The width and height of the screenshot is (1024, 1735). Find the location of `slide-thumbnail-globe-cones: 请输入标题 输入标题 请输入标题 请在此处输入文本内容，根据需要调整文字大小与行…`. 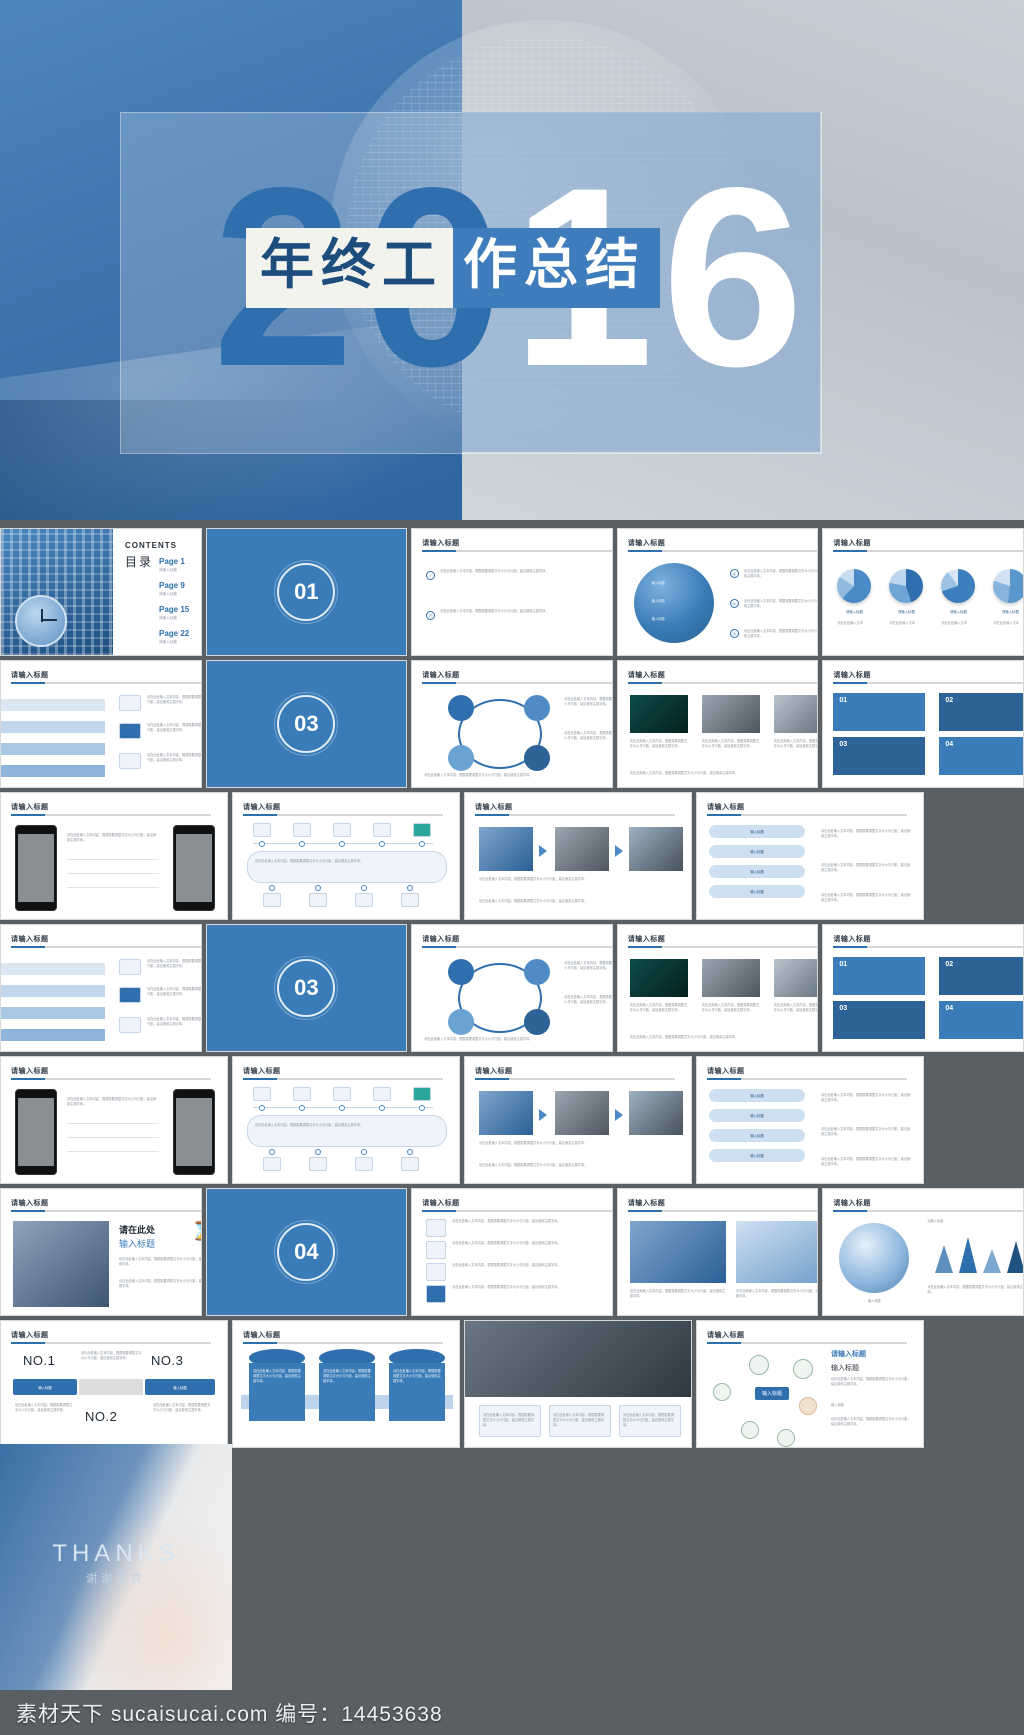

slide-thumbnail-globe-cones: 请输入标题 输入标题 请输入标题 请在此处输入文本内容，根据需要调整文字大小与行… is located at coordinates (923, 1252).